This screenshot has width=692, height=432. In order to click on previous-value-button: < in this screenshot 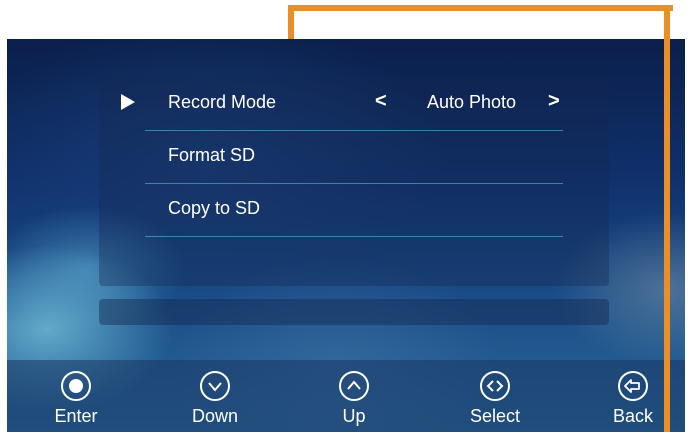, I will do `click(381, 101)`.